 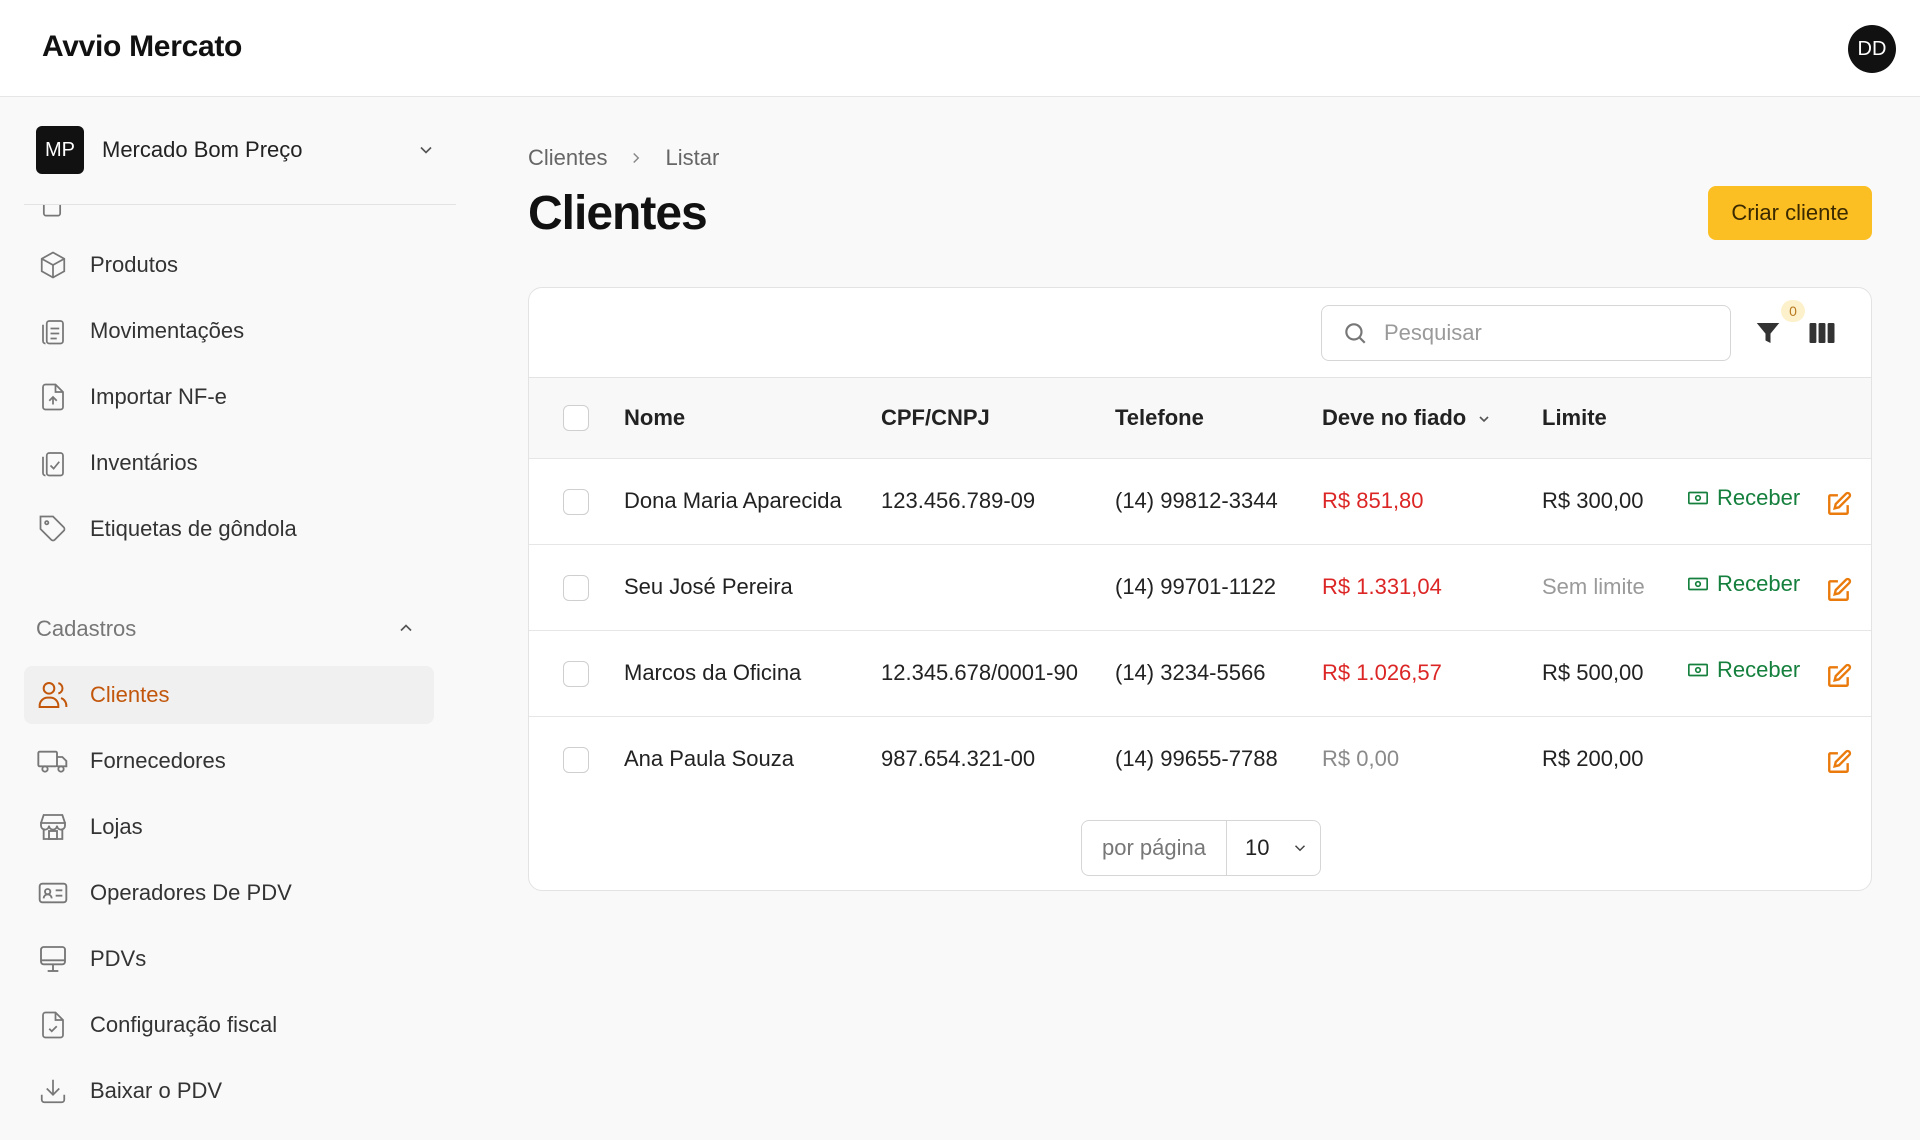 What do you see at coordinates (958, 500) in the screenshot?
I see `cell-cpf: 123.456.789-09` at bounding box center [958, 500].